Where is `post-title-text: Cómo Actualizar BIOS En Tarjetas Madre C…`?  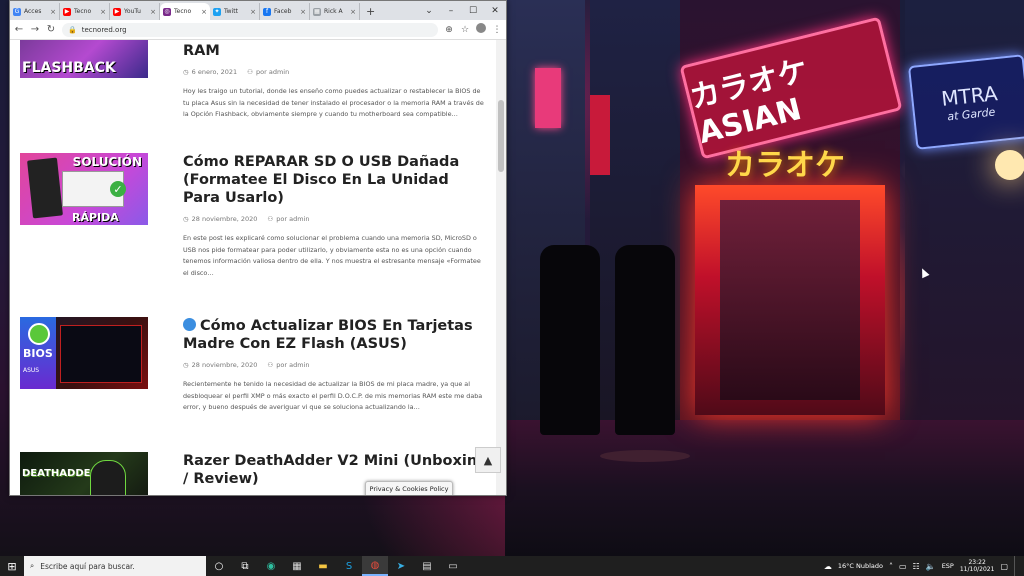
post-title-text: Cómo Actualizar BIOS En Tarjetas Madre C… is located at coordinates (328, 335).